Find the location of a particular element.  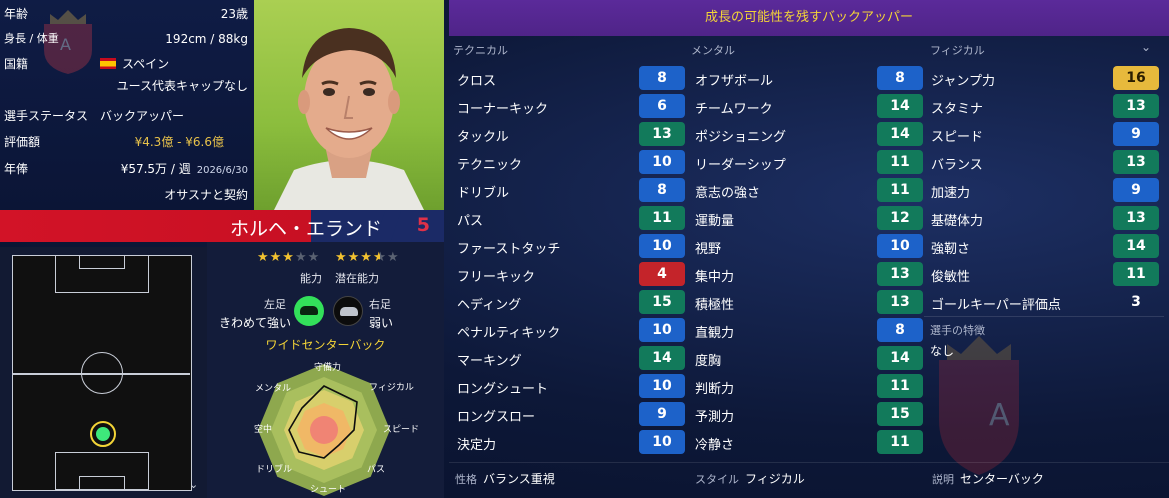

center-circle is located at coordinates (102, 373).